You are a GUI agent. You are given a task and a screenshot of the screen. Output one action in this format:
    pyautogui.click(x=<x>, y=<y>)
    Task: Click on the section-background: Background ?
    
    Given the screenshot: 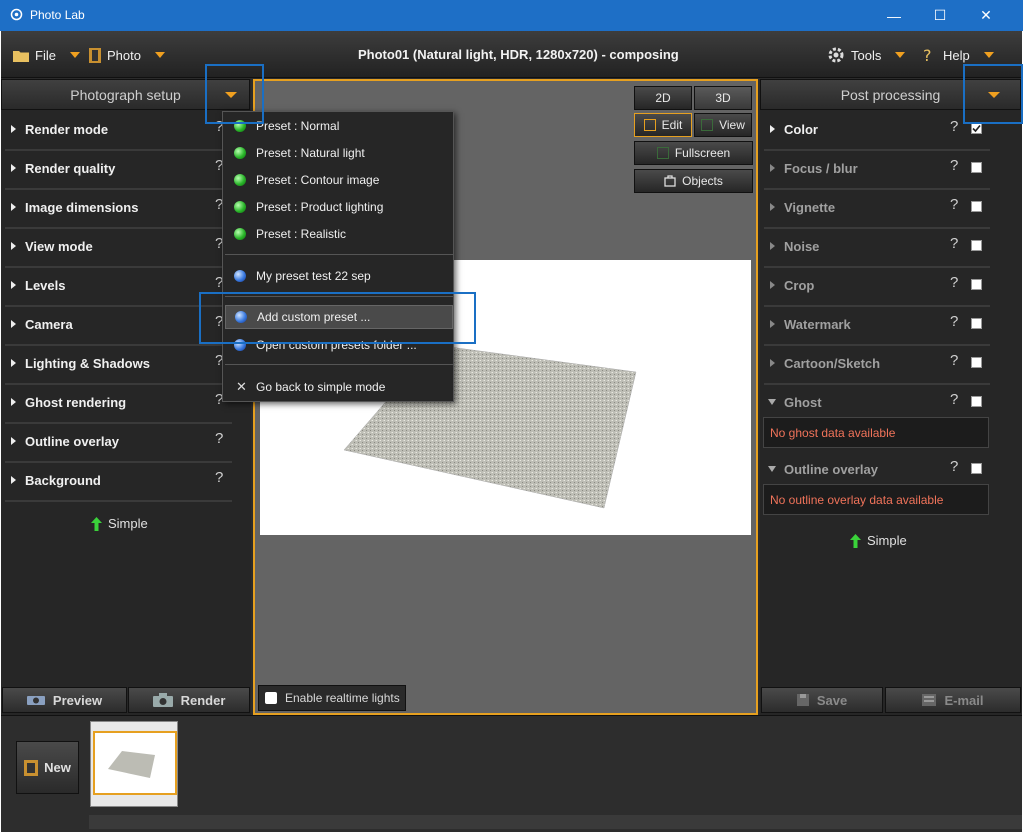 What is the action you would take?
    pyautogui.click(x=118, y=482)
    